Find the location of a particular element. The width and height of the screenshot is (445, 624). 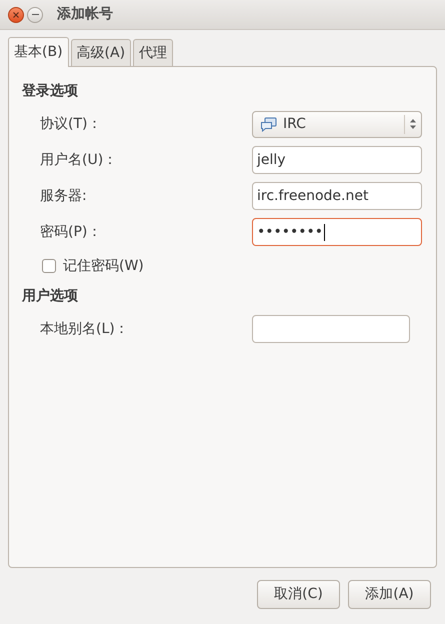

close-button is located at coordinates (16, 14).